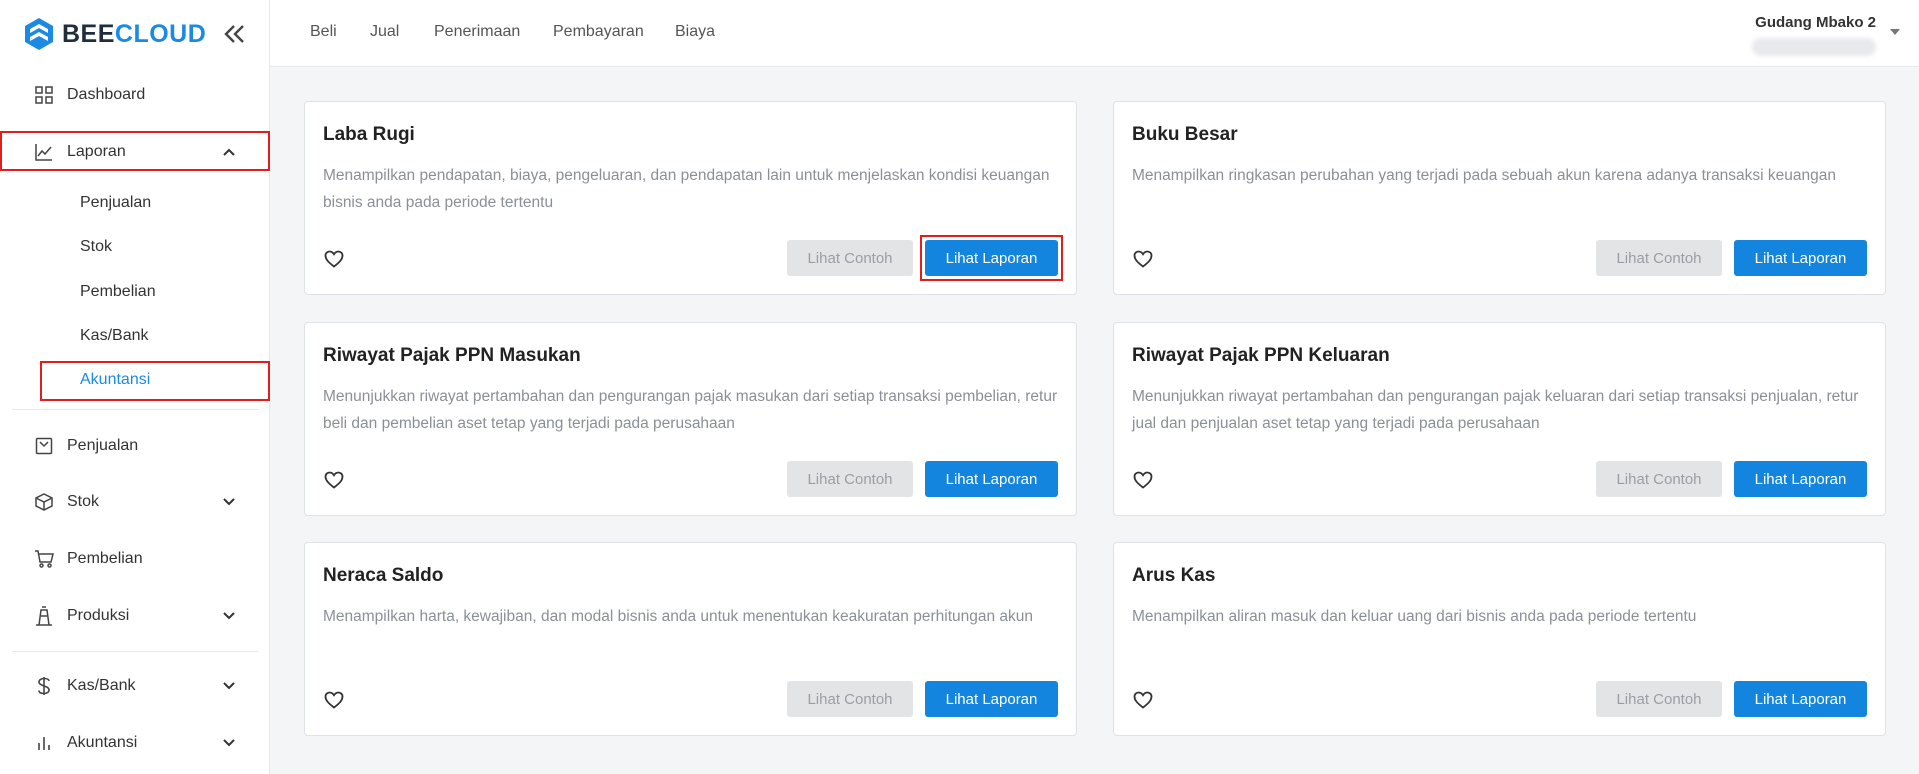 This screenshot has height=774, width=1919. What do you see at coordinates (44, 446) in the screenshot?
I see `receipt-icon` at bounding box center [44, 446].